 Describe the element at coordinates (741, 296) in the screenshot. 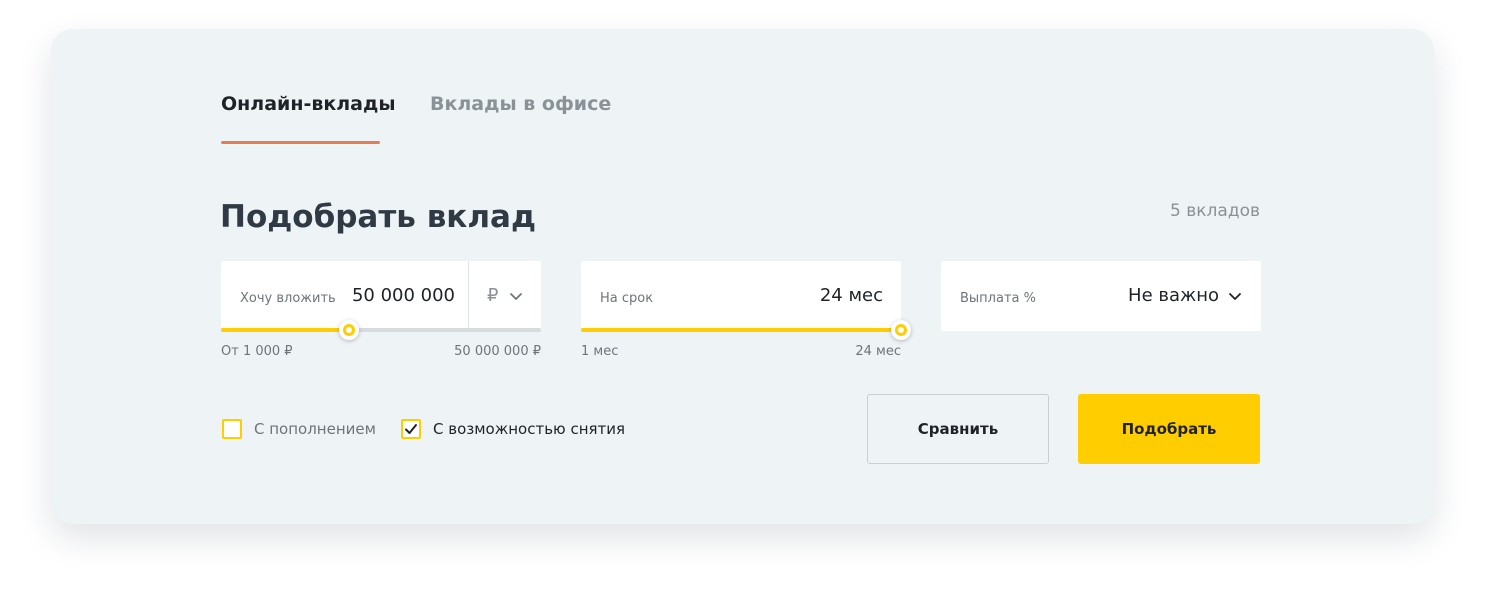

I see `term-field: На срок 24 мес` at that location.